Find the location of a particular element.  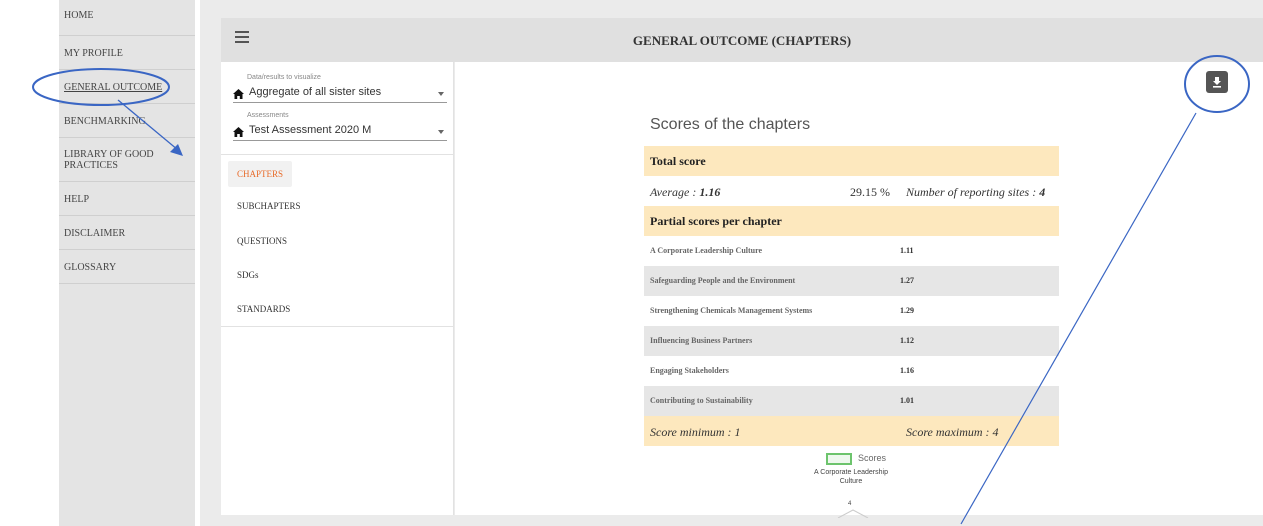

chapter-score: 1.29 is located at coordinates (907, 310).